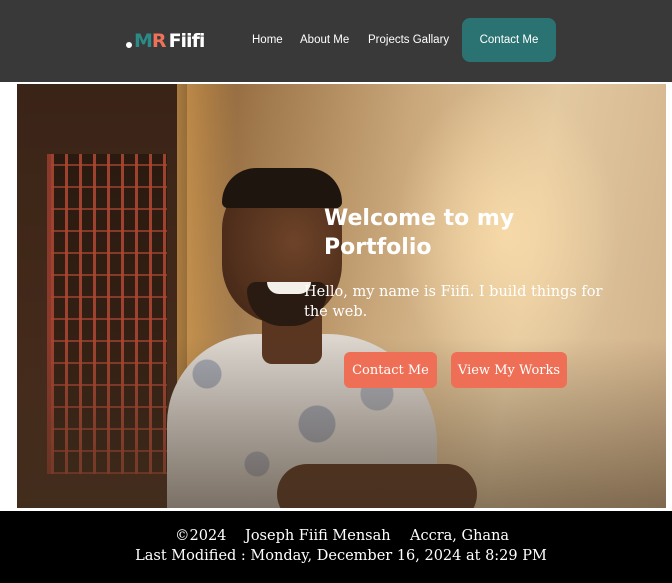  I want to click on footer-author-name: Joseph Fiifi Mensah, so click(318, 536).